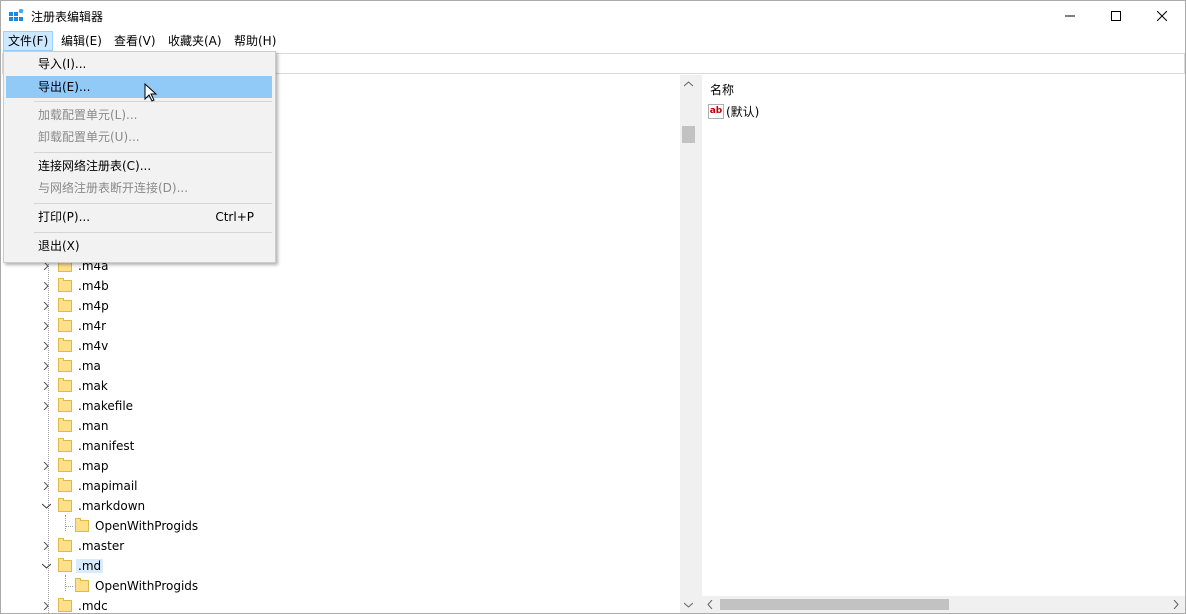 The image size is (1186, 614). What do you see at coordinates (733, 111) in the screenshot?
I see `value-row: ab (默认)` at bounding box center [733, 111].